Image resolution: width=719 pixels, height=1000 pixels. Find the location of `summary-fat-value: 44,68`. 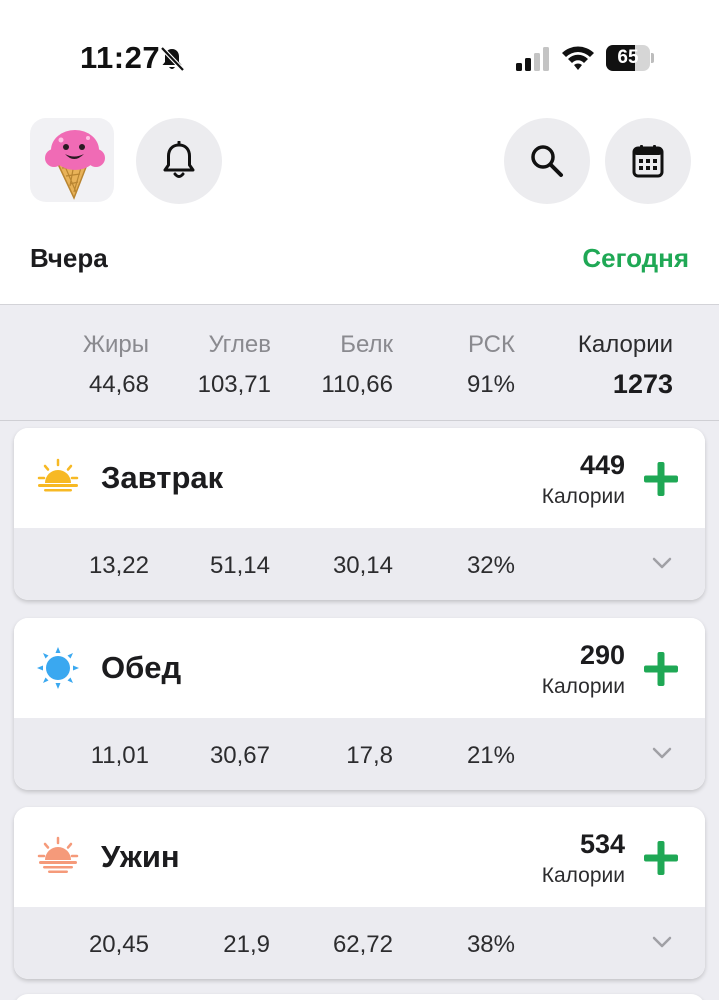

summary-fat-value: 44,68 is located at coordinates (118, 384).